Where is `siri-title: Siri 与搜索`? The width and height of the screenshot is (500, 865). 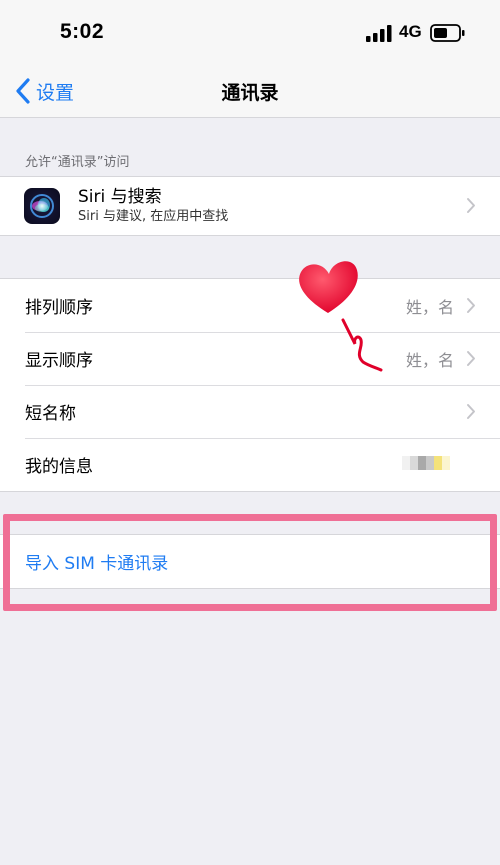
siri-title: Siri 与搜索 is located at coordinates (120, 197).